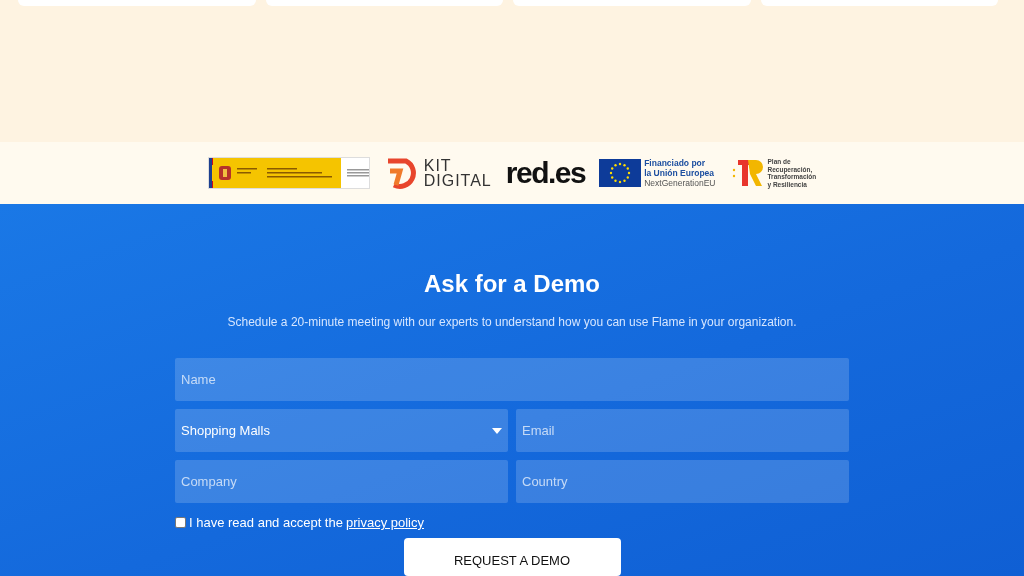 This screenshot has width=1024, height=576. I want to click on demo-subtitle: Schedule a 20-minute meeting with our experts to understand how you can use Flame in your organization., so click(512, 322).